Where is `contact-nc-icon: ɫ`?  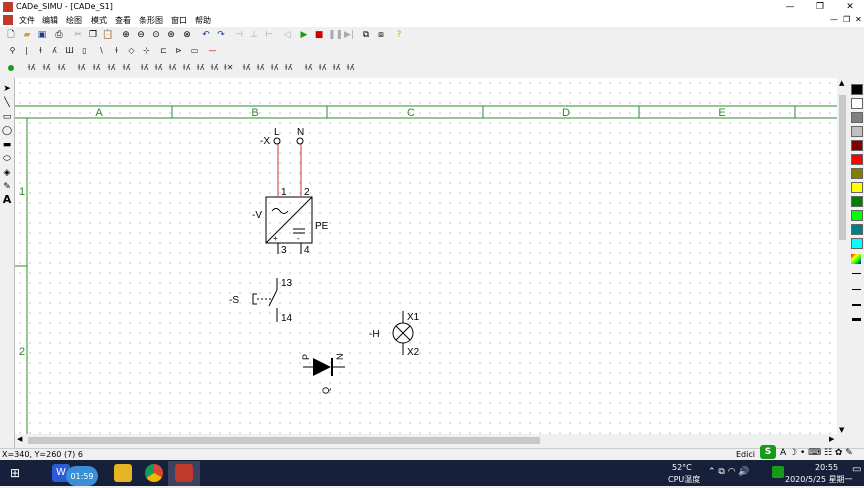 contact-nc-icon: ɫ is located at coordinates (40, 51).